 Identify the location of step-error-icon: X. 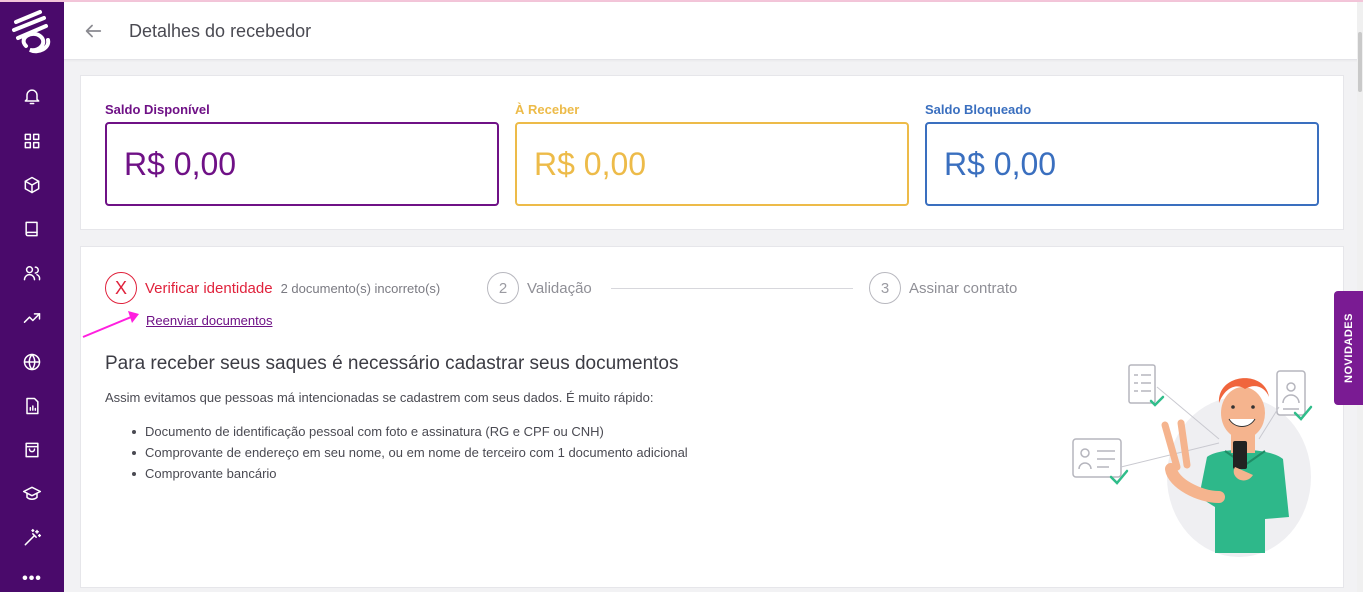
(121, 288).